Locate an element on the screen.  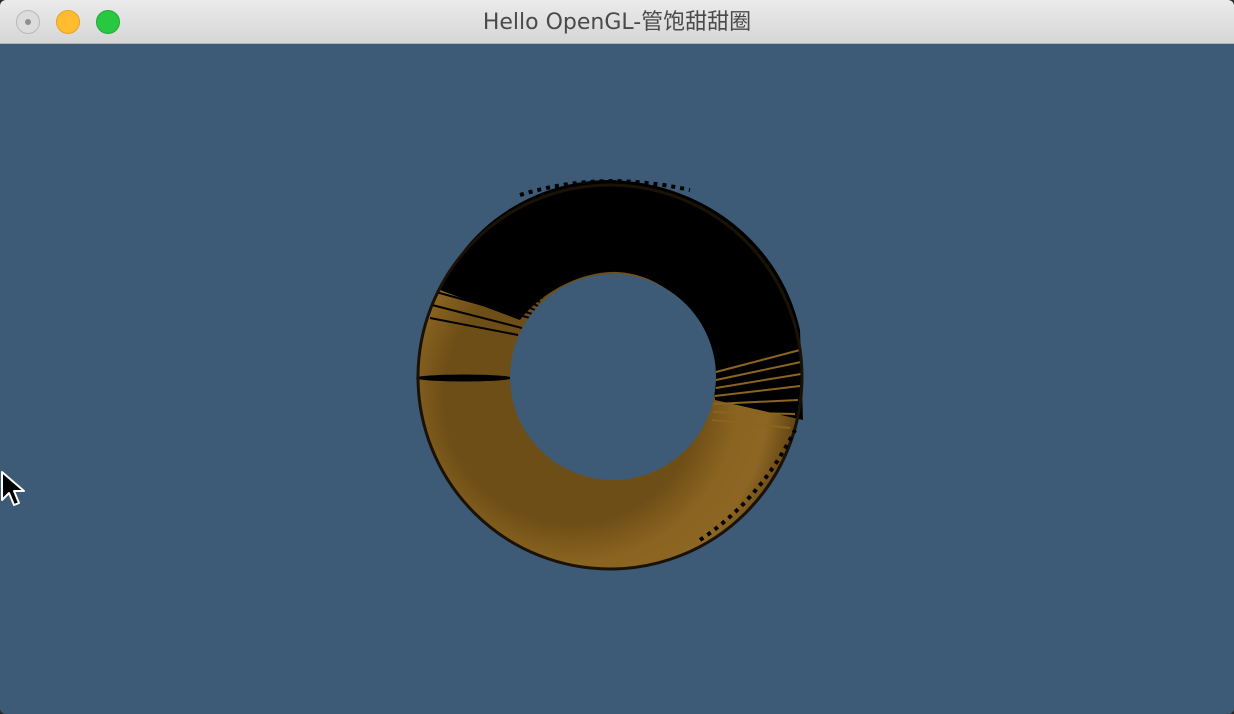
window-title: Hello OpenGL-管饱甜甜圈 is located at coordinates (617, 22).